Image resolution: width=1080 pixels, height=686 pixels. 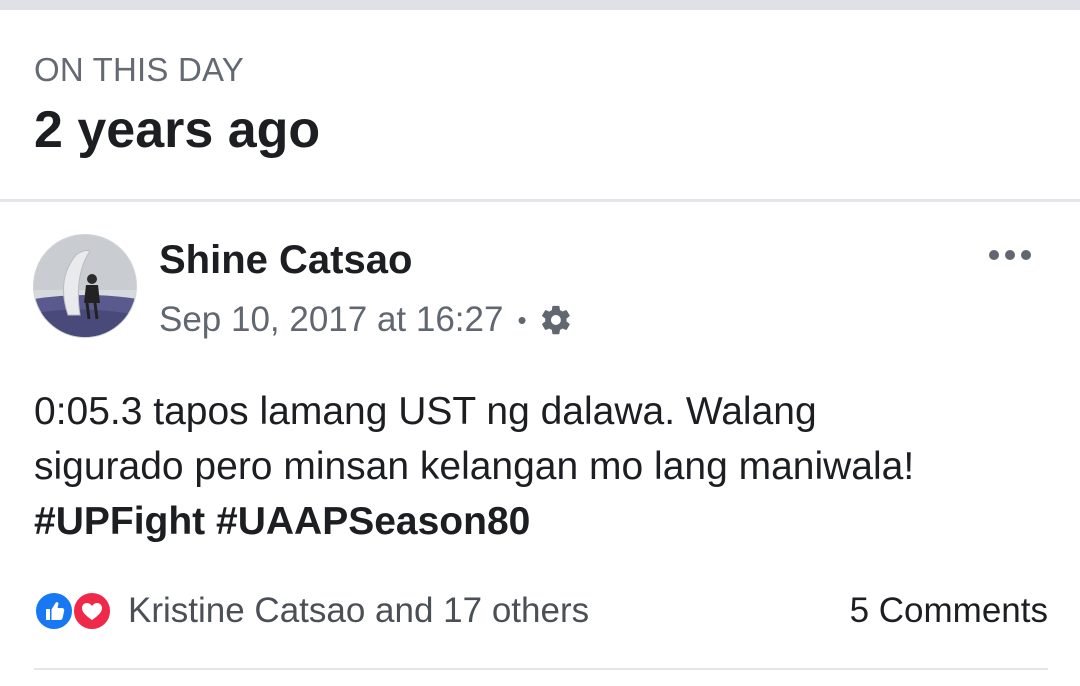 What do you see at coordinates (358, 611) in the screenshot?
I see `reactions-summary: Kristine Catsao and 17 others` at bounding box center [358, 611].